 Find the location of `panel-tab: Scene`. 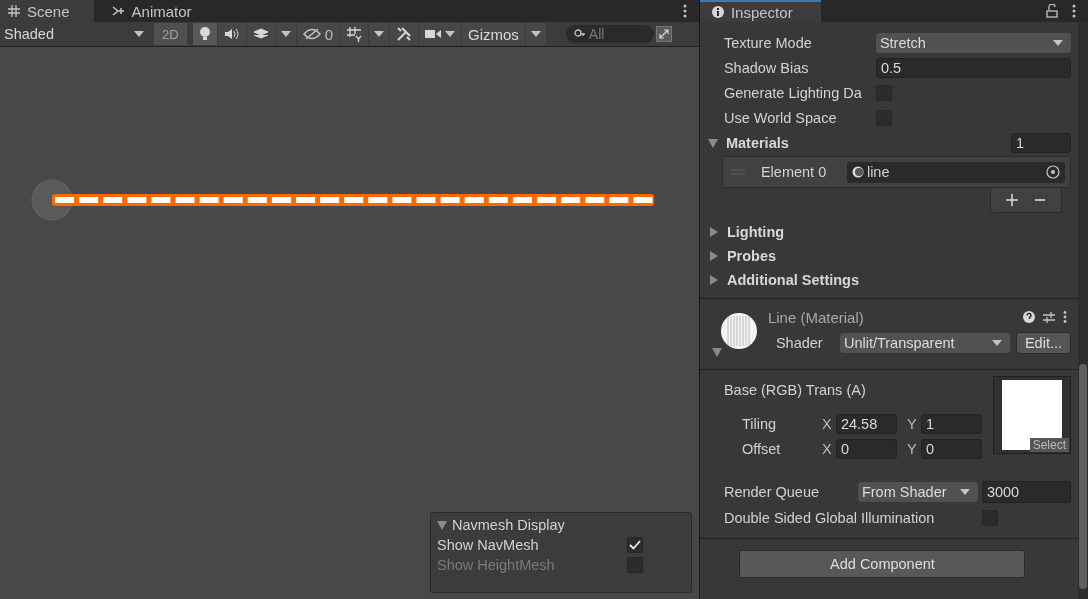

panel-tab: Scene is located at coordinates (47, 11).